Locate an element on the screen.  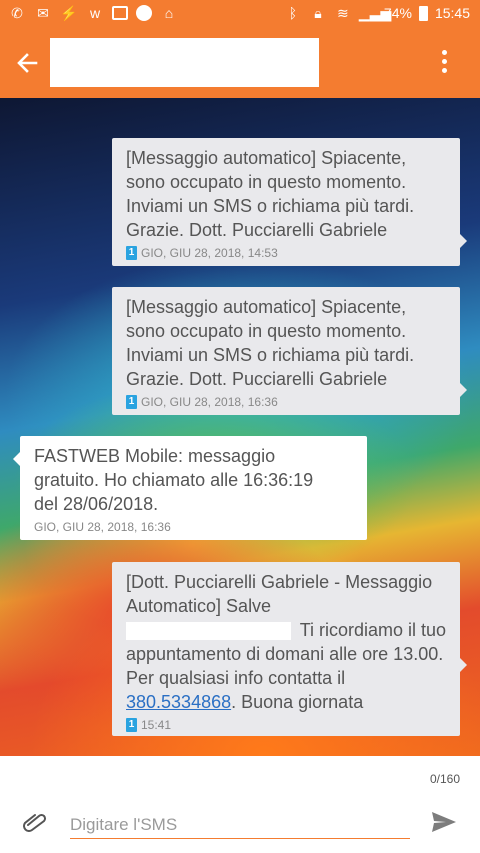
home-notification-icon: ⌂ is located at coordinates (169, 13).